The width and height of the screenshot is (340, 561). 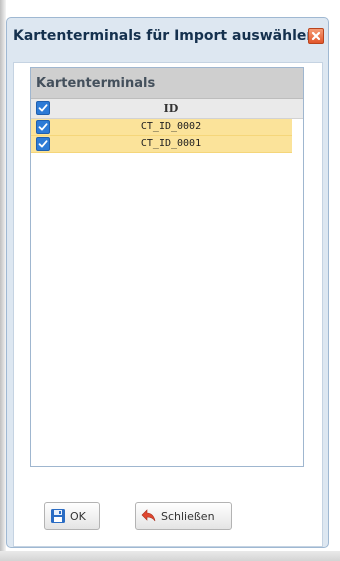 I want to click on ok-button: OK, so click(x=72, y=516).